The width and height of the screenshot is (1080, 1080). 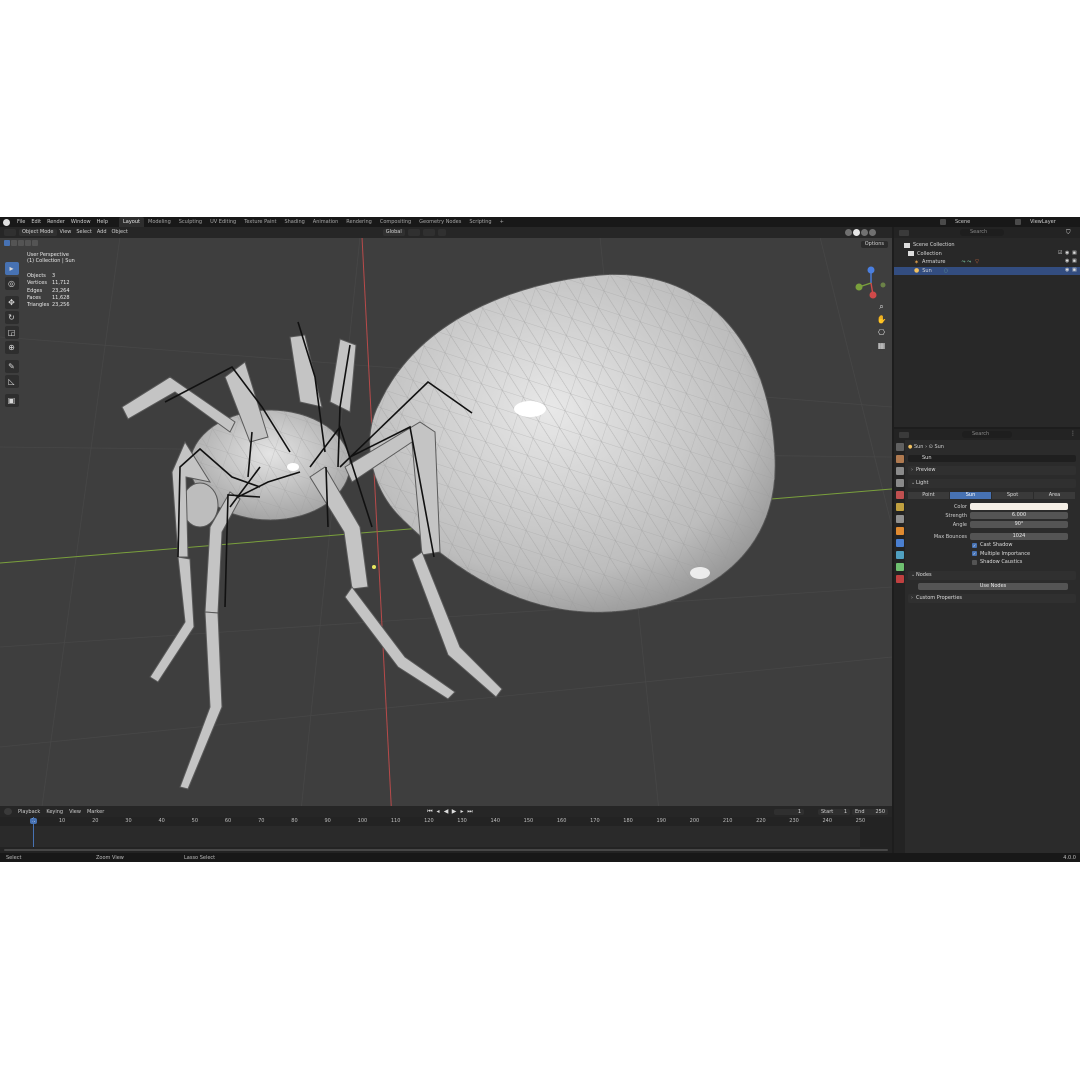 What do you see at coordinates (260, 222) in the screenshot?
I see `tab-texture-paint: Texture Paint` at bounding box center [260, 222].